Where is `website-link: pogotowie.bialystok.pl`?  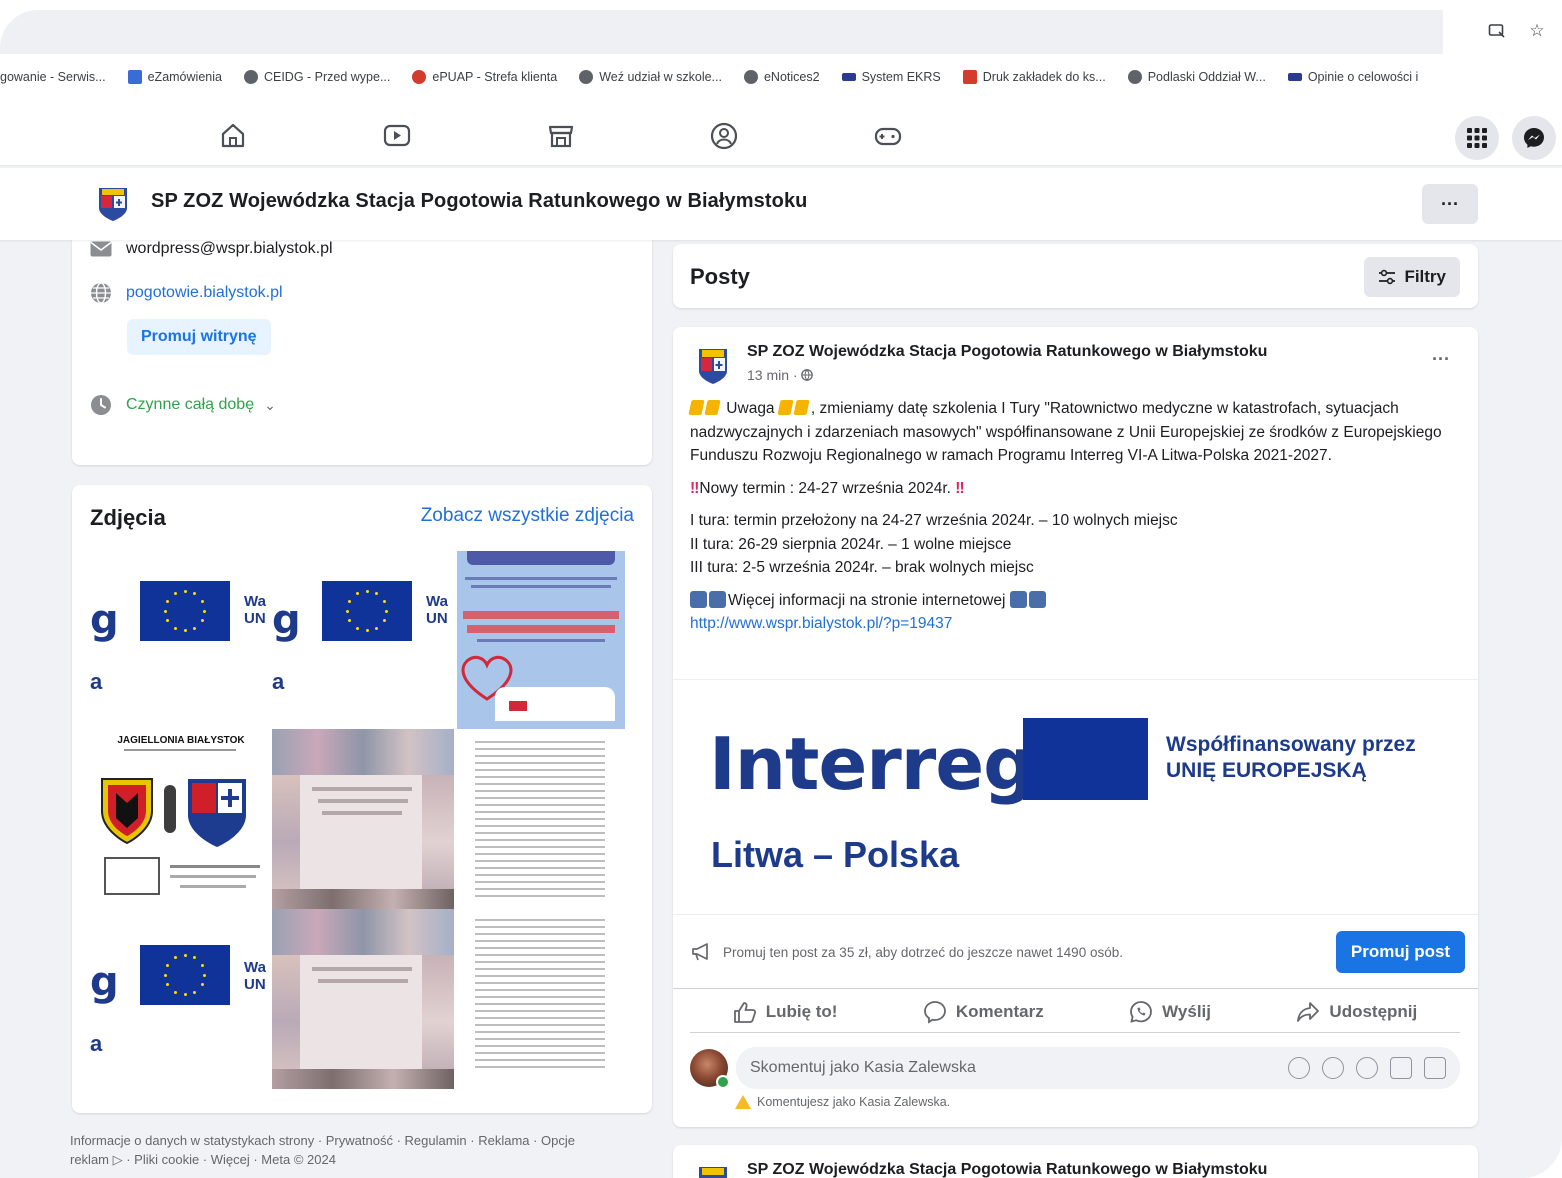 website-link: pogotowie.bialystok.pl is located at coordinates (204, 293).